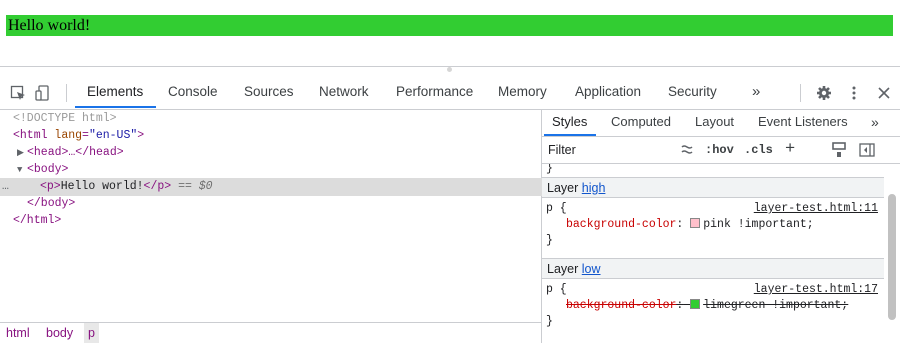 The height and width of the screenshot is (343, 900). Describe the element at coordinates (884, 93) in the screenshot. I see `close-icon` at that location.